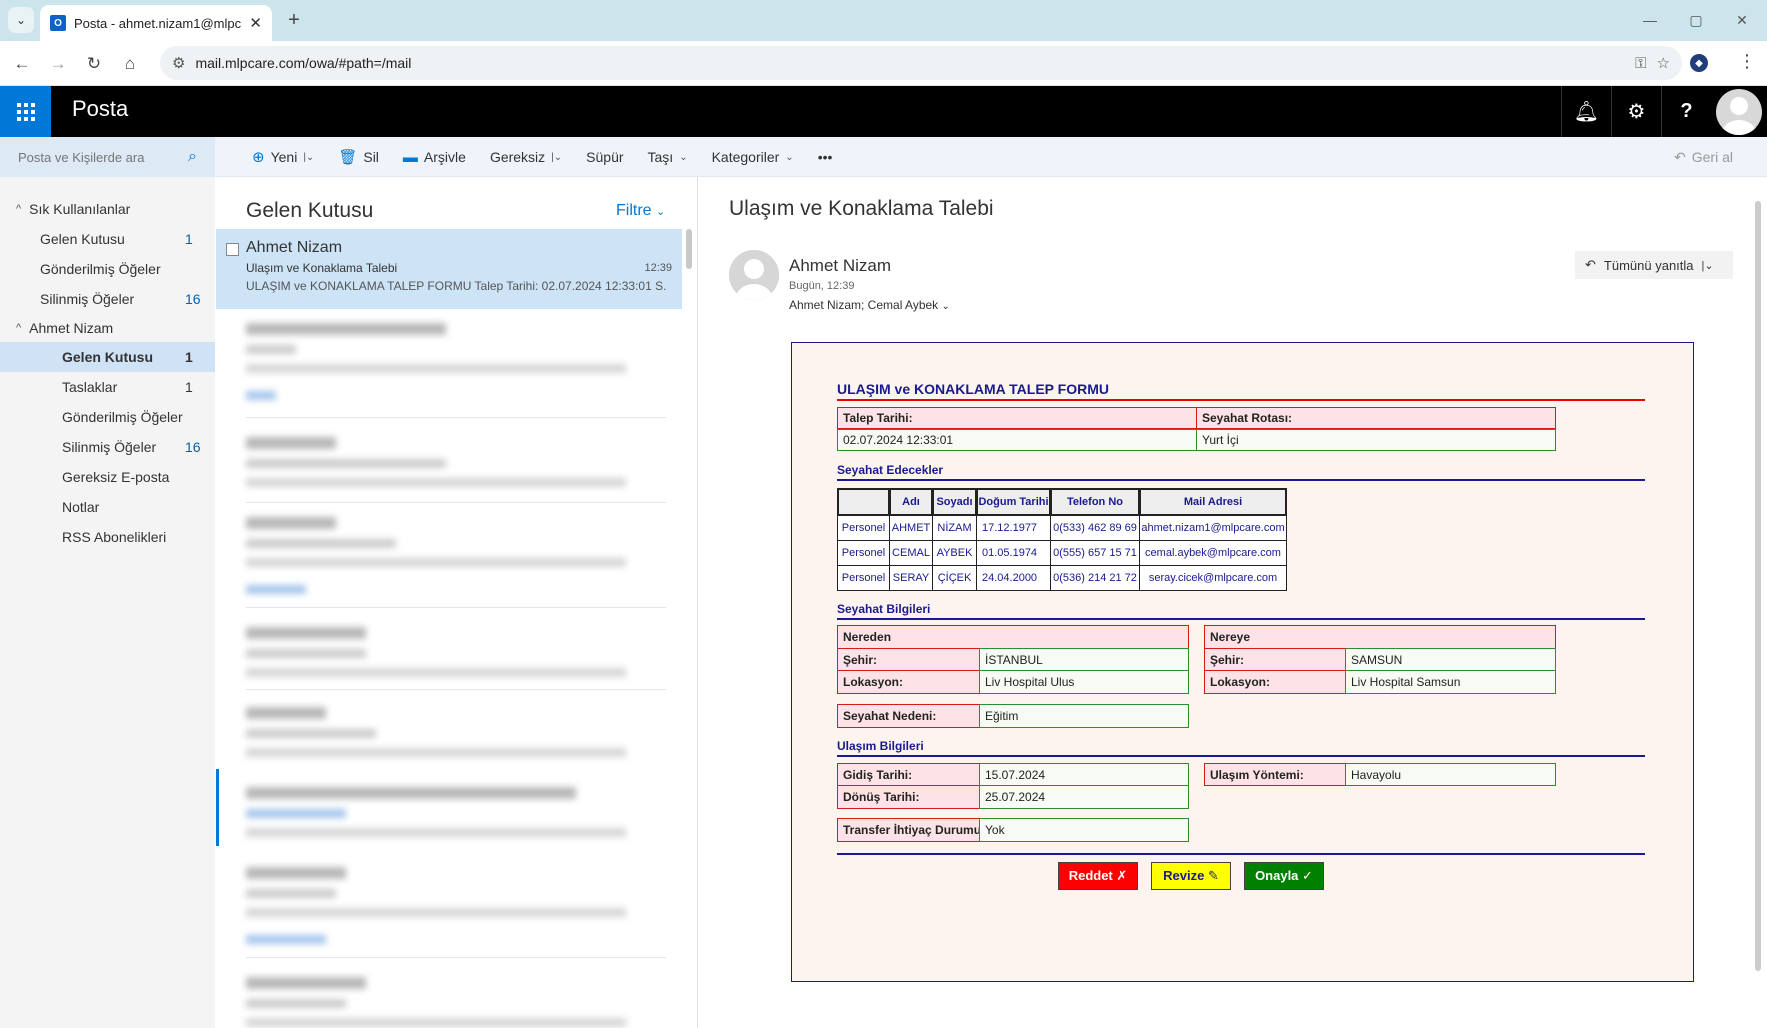 This screenshot has width=1767, height=1028. I want to click on approve-button: Onayla ✓, so click(1284, 876).